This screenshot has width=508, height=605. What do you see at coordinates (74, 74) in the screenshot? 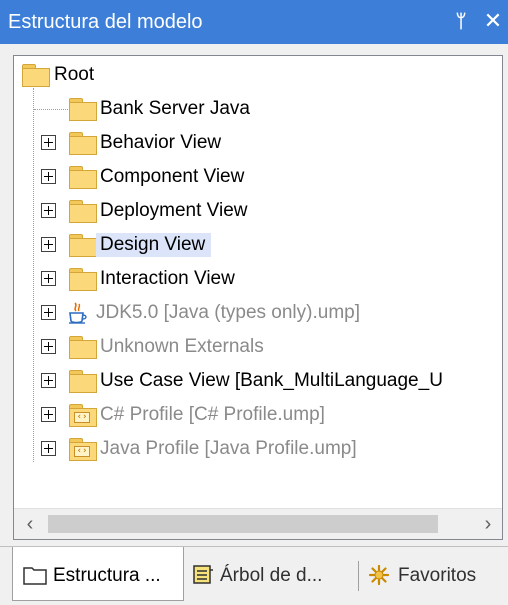
I see `tree-item-label: Root` at bounding box center [74, 74].